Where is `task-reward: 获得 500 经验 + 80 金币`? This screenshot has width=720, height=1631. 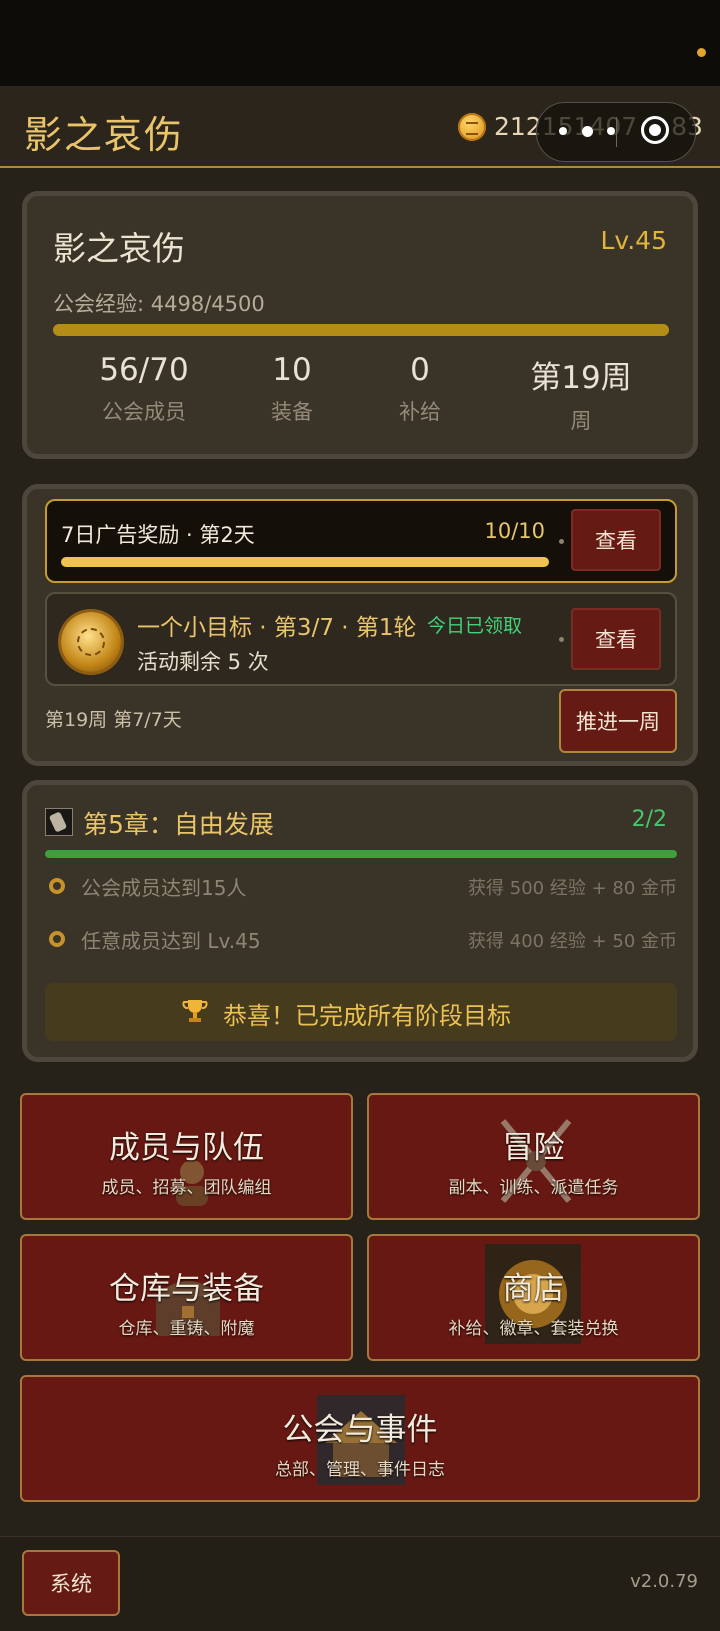
task-reward: 获得 500 经验 + 80 金币 is located at coordinates (572, 888).